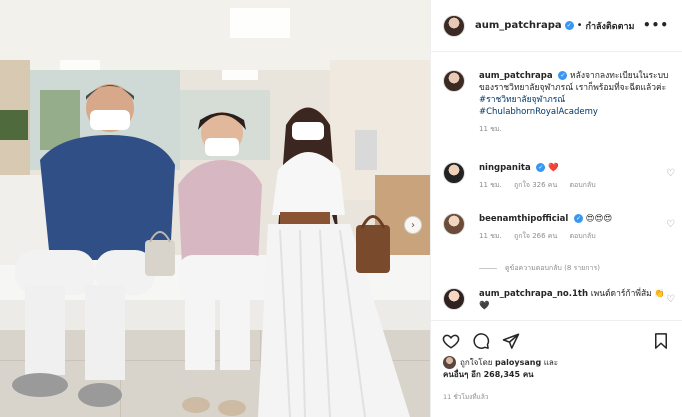  Describe the element at coordinates (488, 374) in the screenshot. I see `likes-others: คนอื่นๆ อีก 268,345 คน` at that location.